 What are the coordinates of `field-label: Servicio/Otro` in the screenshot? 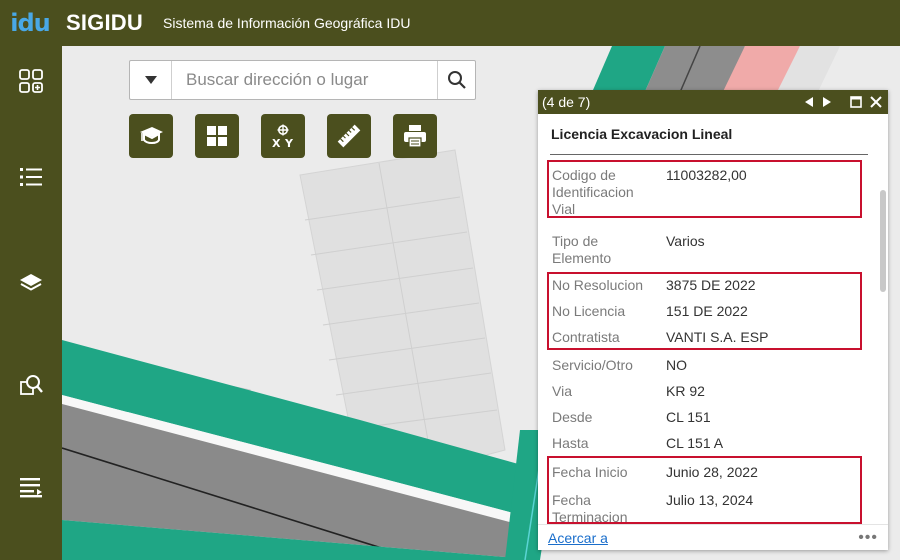 It's located at (592, 365).